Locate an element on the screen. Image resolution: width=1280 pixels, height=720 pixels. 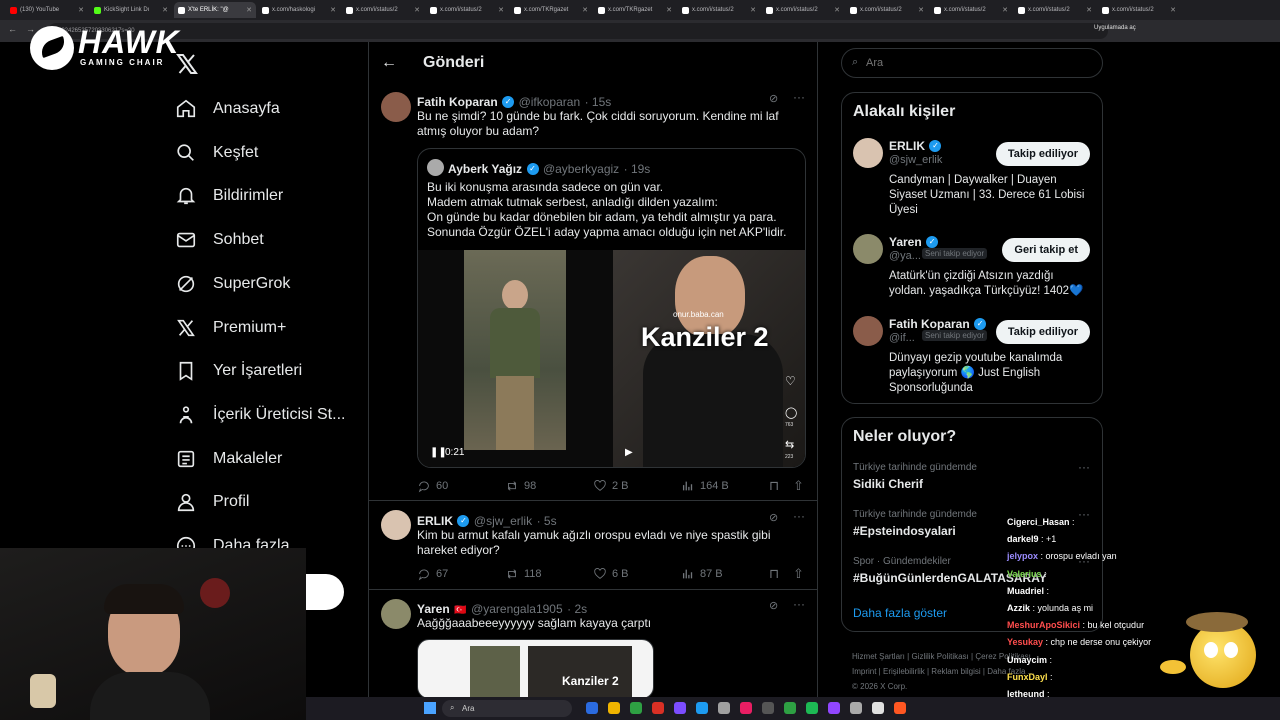
footer-link: Reklam bilgisi is located at coordinates (955, 671).